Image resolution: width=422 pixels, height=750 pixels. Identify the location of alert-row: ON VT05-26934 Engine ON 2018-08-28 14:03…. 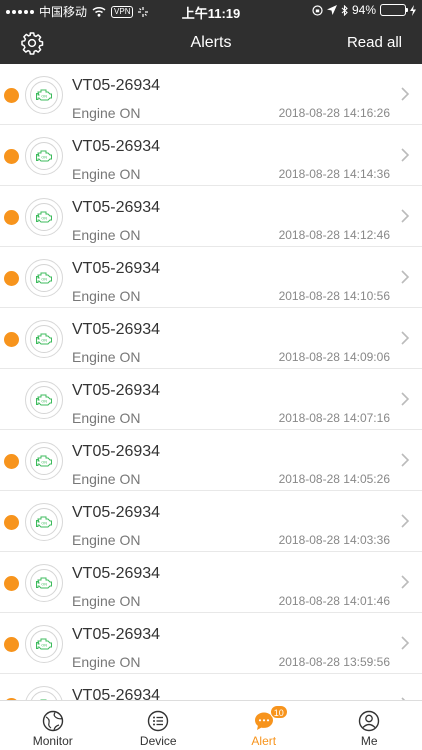
(211, 521).